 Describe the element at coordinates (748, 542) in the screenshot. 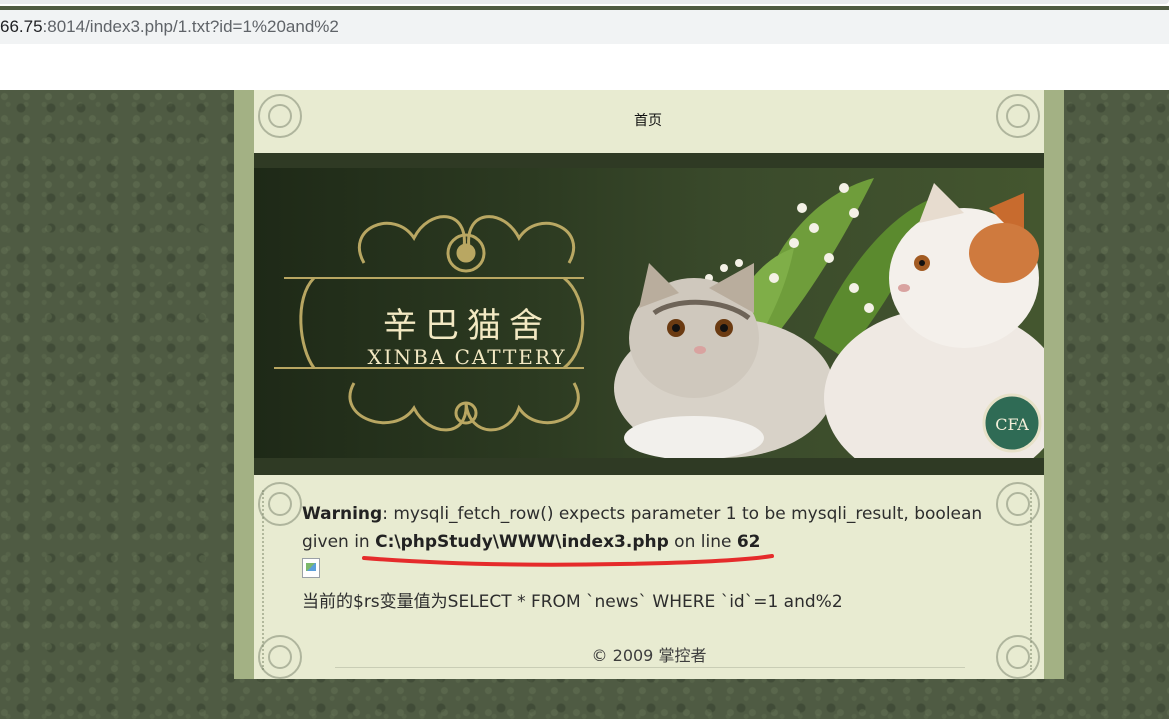

I see `warning-line-number: 62` at that location.